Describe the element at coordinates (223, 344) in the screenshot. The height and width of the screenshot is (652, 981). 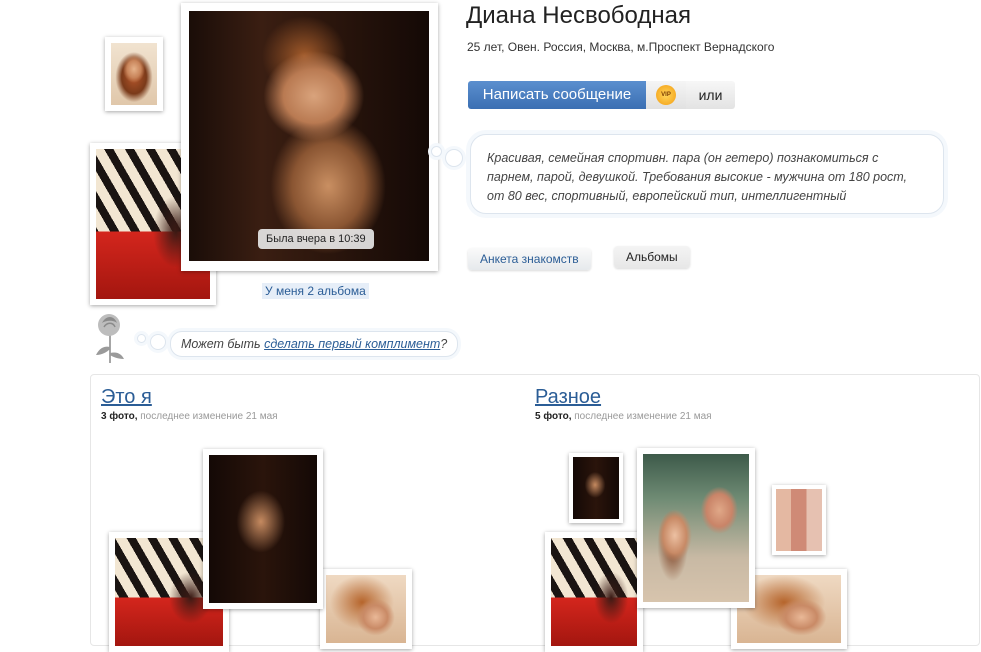
I see `compliment-prefix: Может быть` at that location.